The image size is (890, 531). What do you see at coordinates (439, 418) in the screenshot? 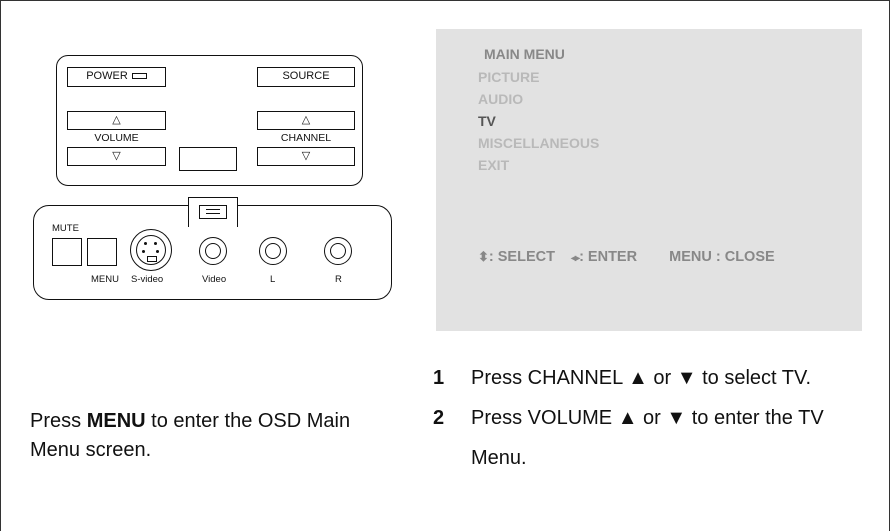
I see `step-number: 2` at bounding box center [439, 418].